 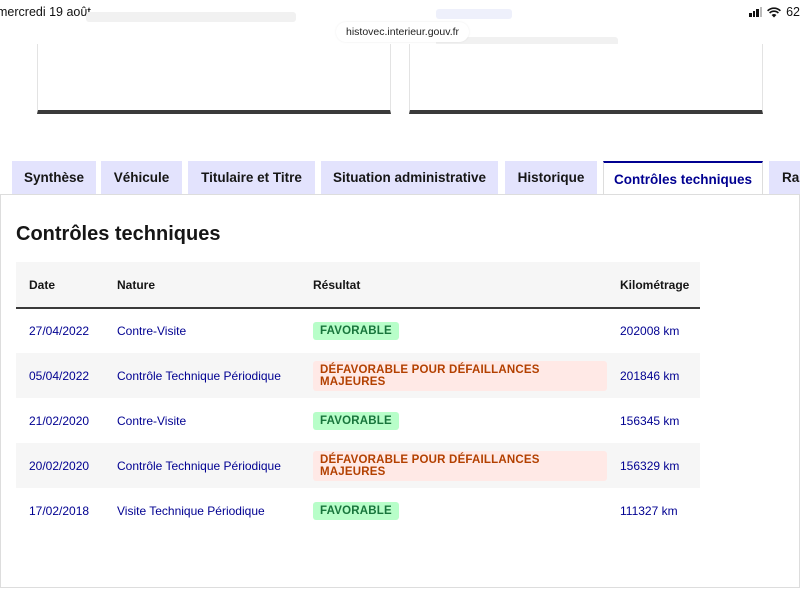 What do you see at coordinates (683, 178) in the screenshot?
I see `tab-controles-techniques: Contrôles techniques` at bounding box center [683, 178].